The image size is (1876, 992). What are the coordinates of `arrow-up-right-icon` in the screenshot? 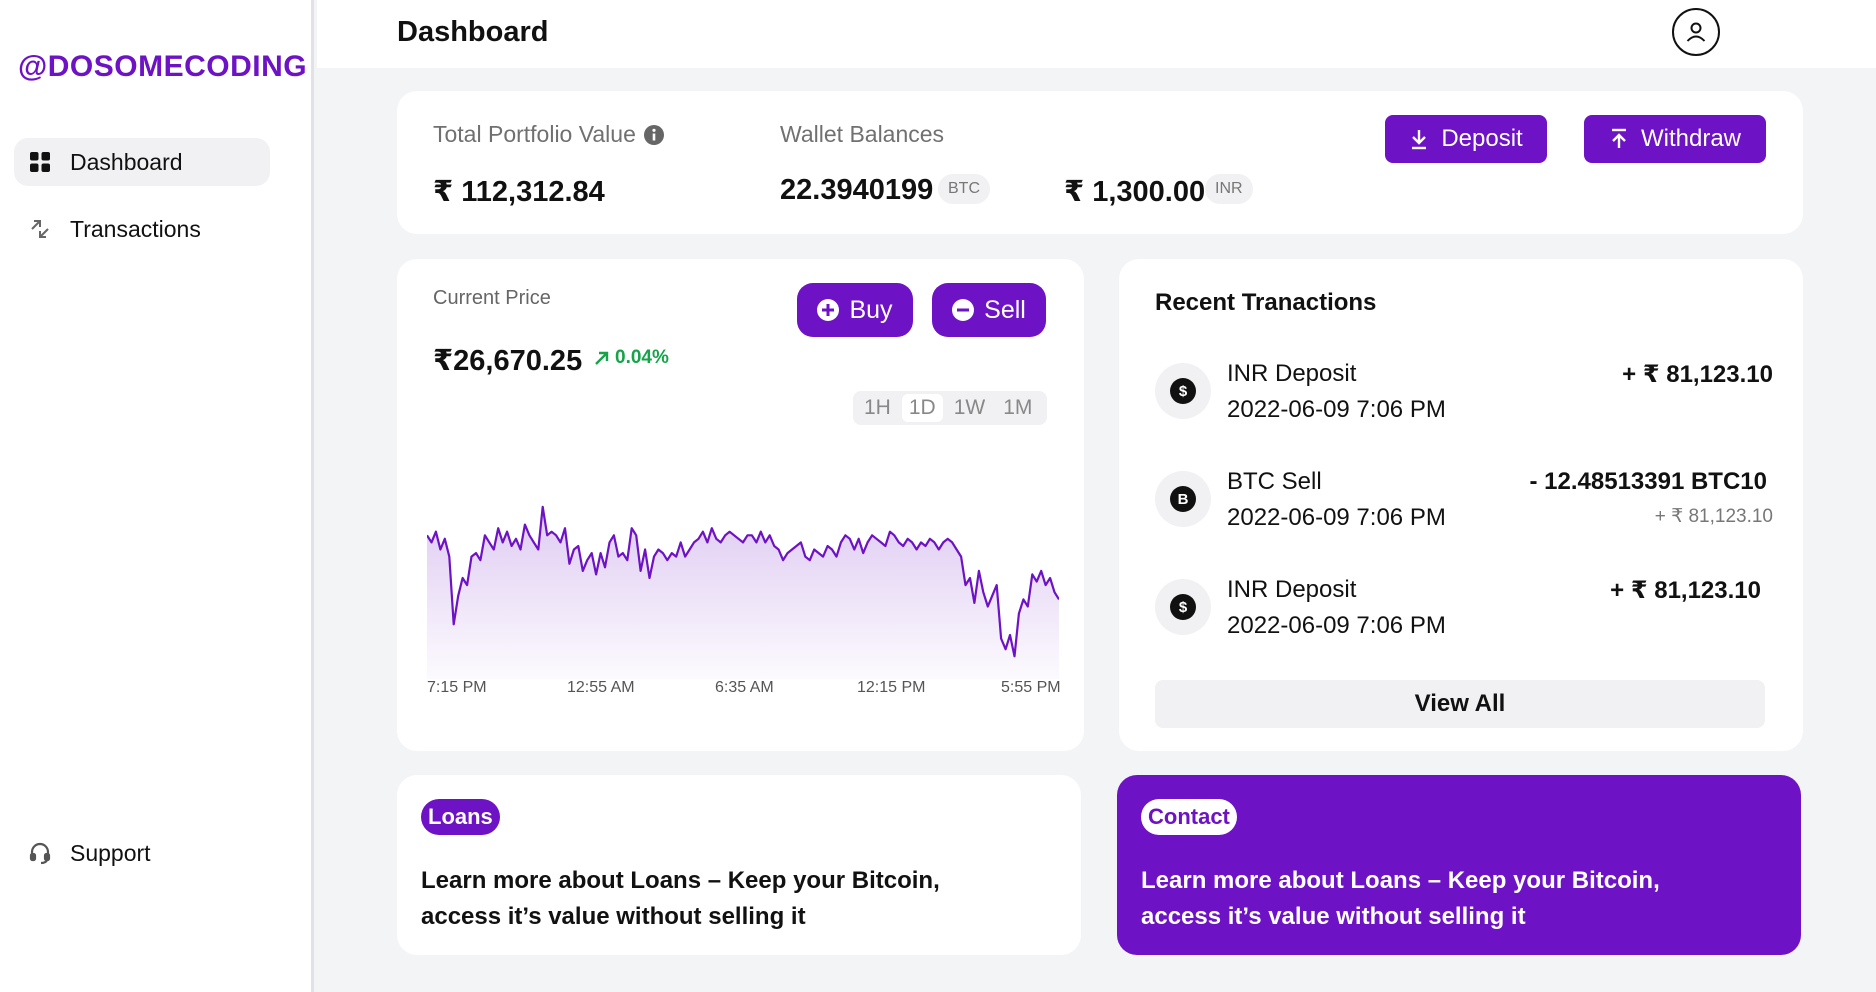 It's located at (602, 358).